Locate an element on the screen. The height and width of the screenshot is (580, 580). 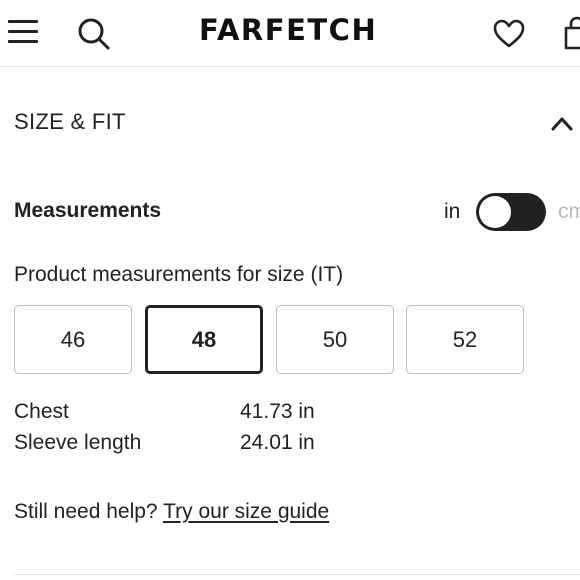
shopping-bag-icon is located at coordinates (571, 33).